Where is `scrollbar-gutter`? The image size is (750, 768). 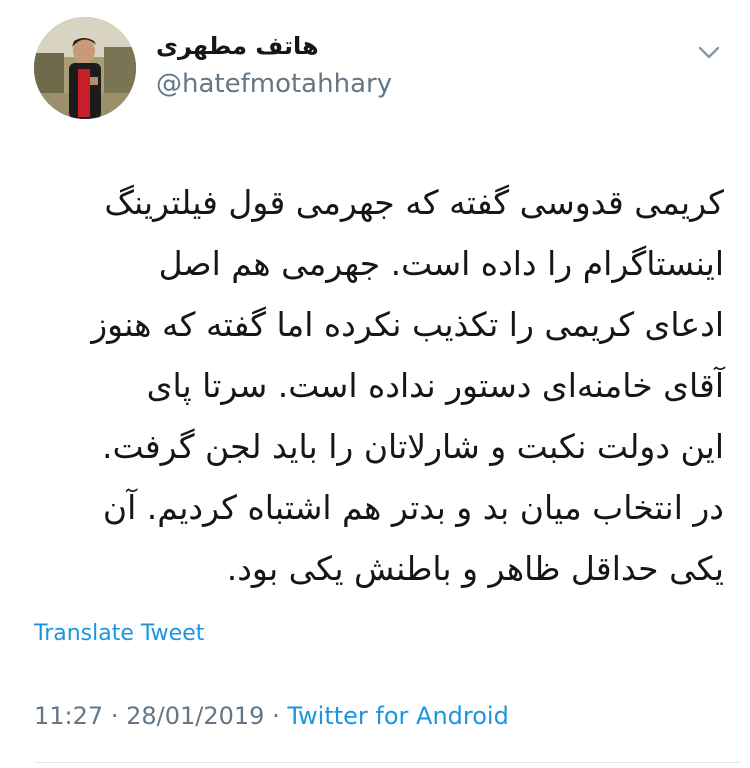 scrollbar-gutter is located at coordinates (745, 384).